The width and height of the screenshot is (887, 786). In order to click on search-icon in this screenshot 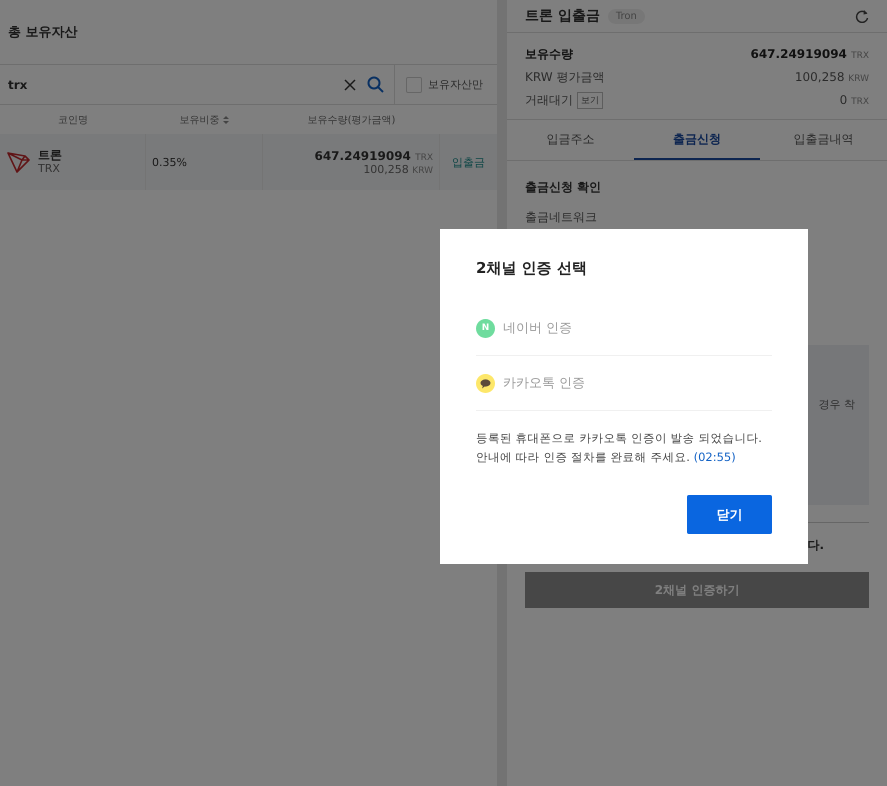, I will do `click(375, 84)`.